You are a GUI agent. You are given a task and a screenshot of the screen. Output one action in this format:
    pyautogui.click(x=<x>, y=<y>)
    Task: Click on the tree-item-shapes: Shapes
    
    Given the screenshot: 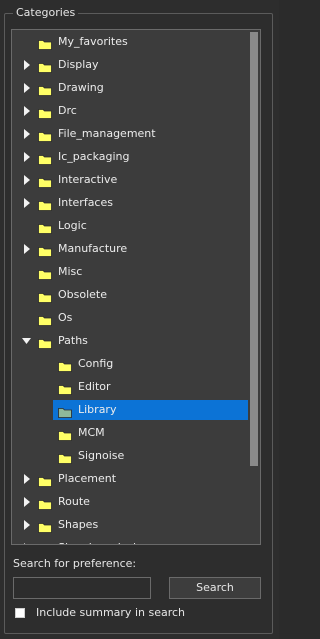 What is the action you would take?
    pyautogui.click(x=130, y=525)
    